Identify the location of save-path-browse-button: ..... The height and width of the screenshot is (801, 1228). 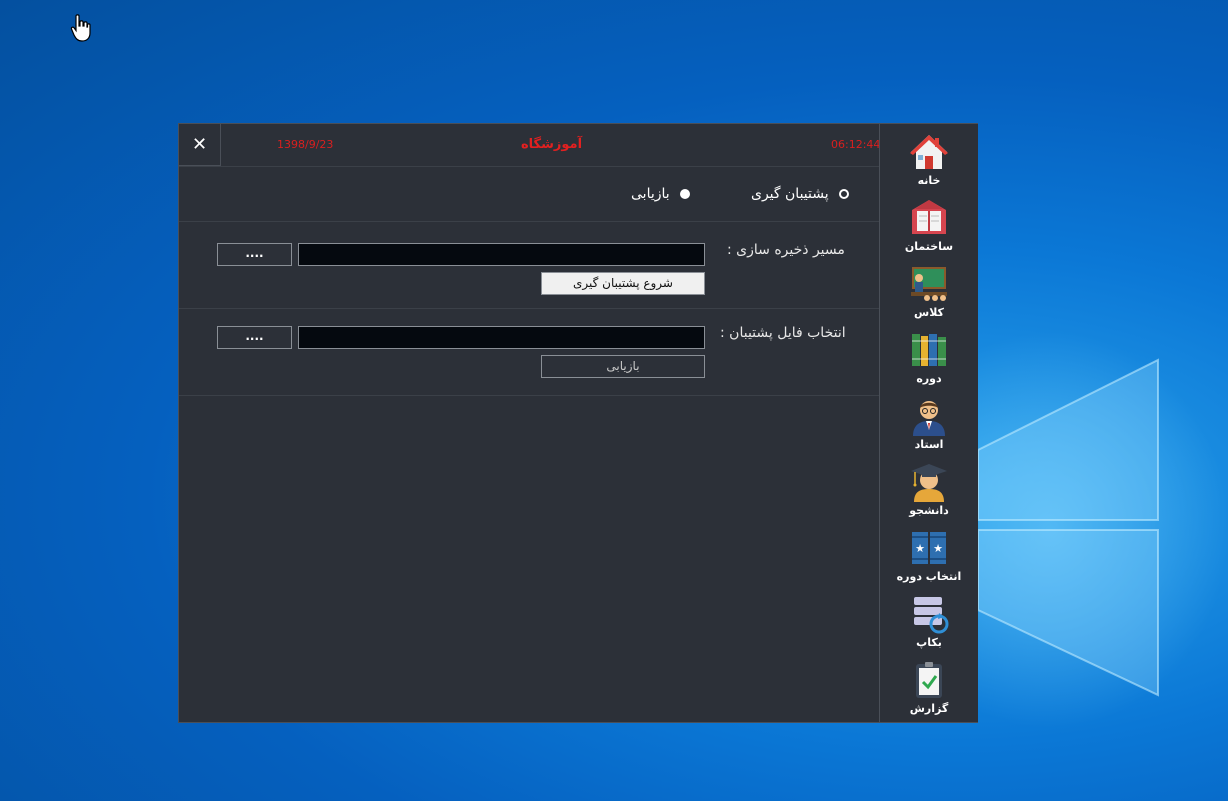
(254, 254).